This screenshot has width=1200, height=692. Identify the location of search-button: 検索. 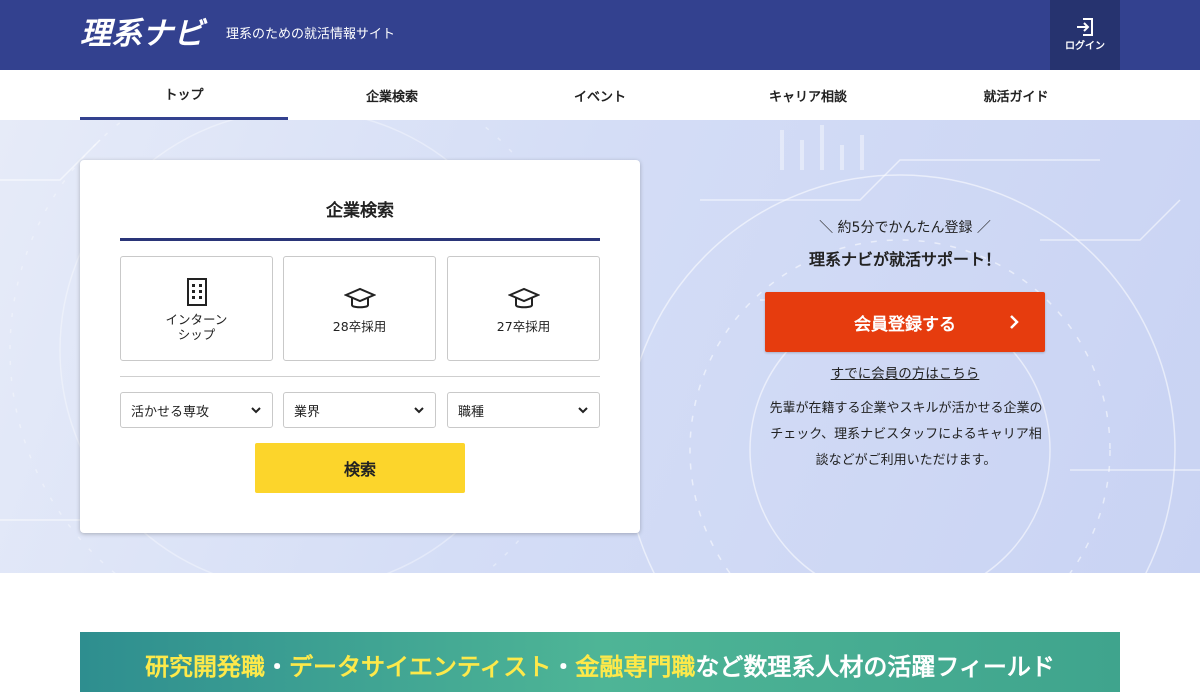
(360, 468).